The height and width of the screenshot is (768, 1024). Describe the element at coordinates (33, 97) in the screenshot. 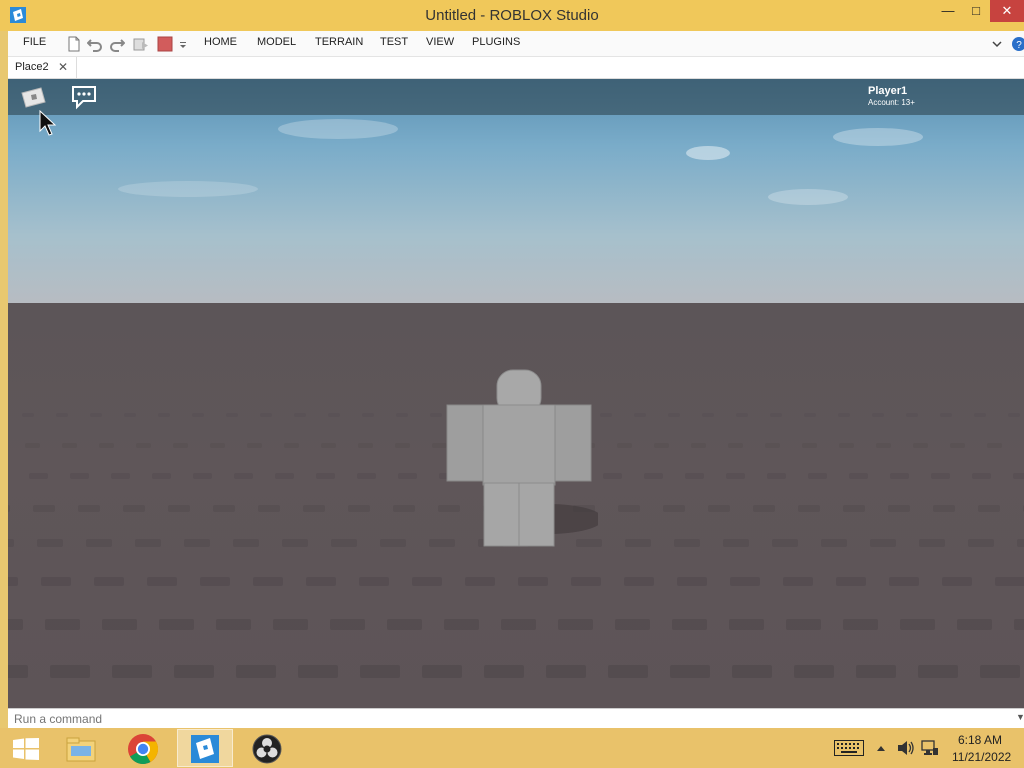

I see `roblox-menu-icon` at that location.